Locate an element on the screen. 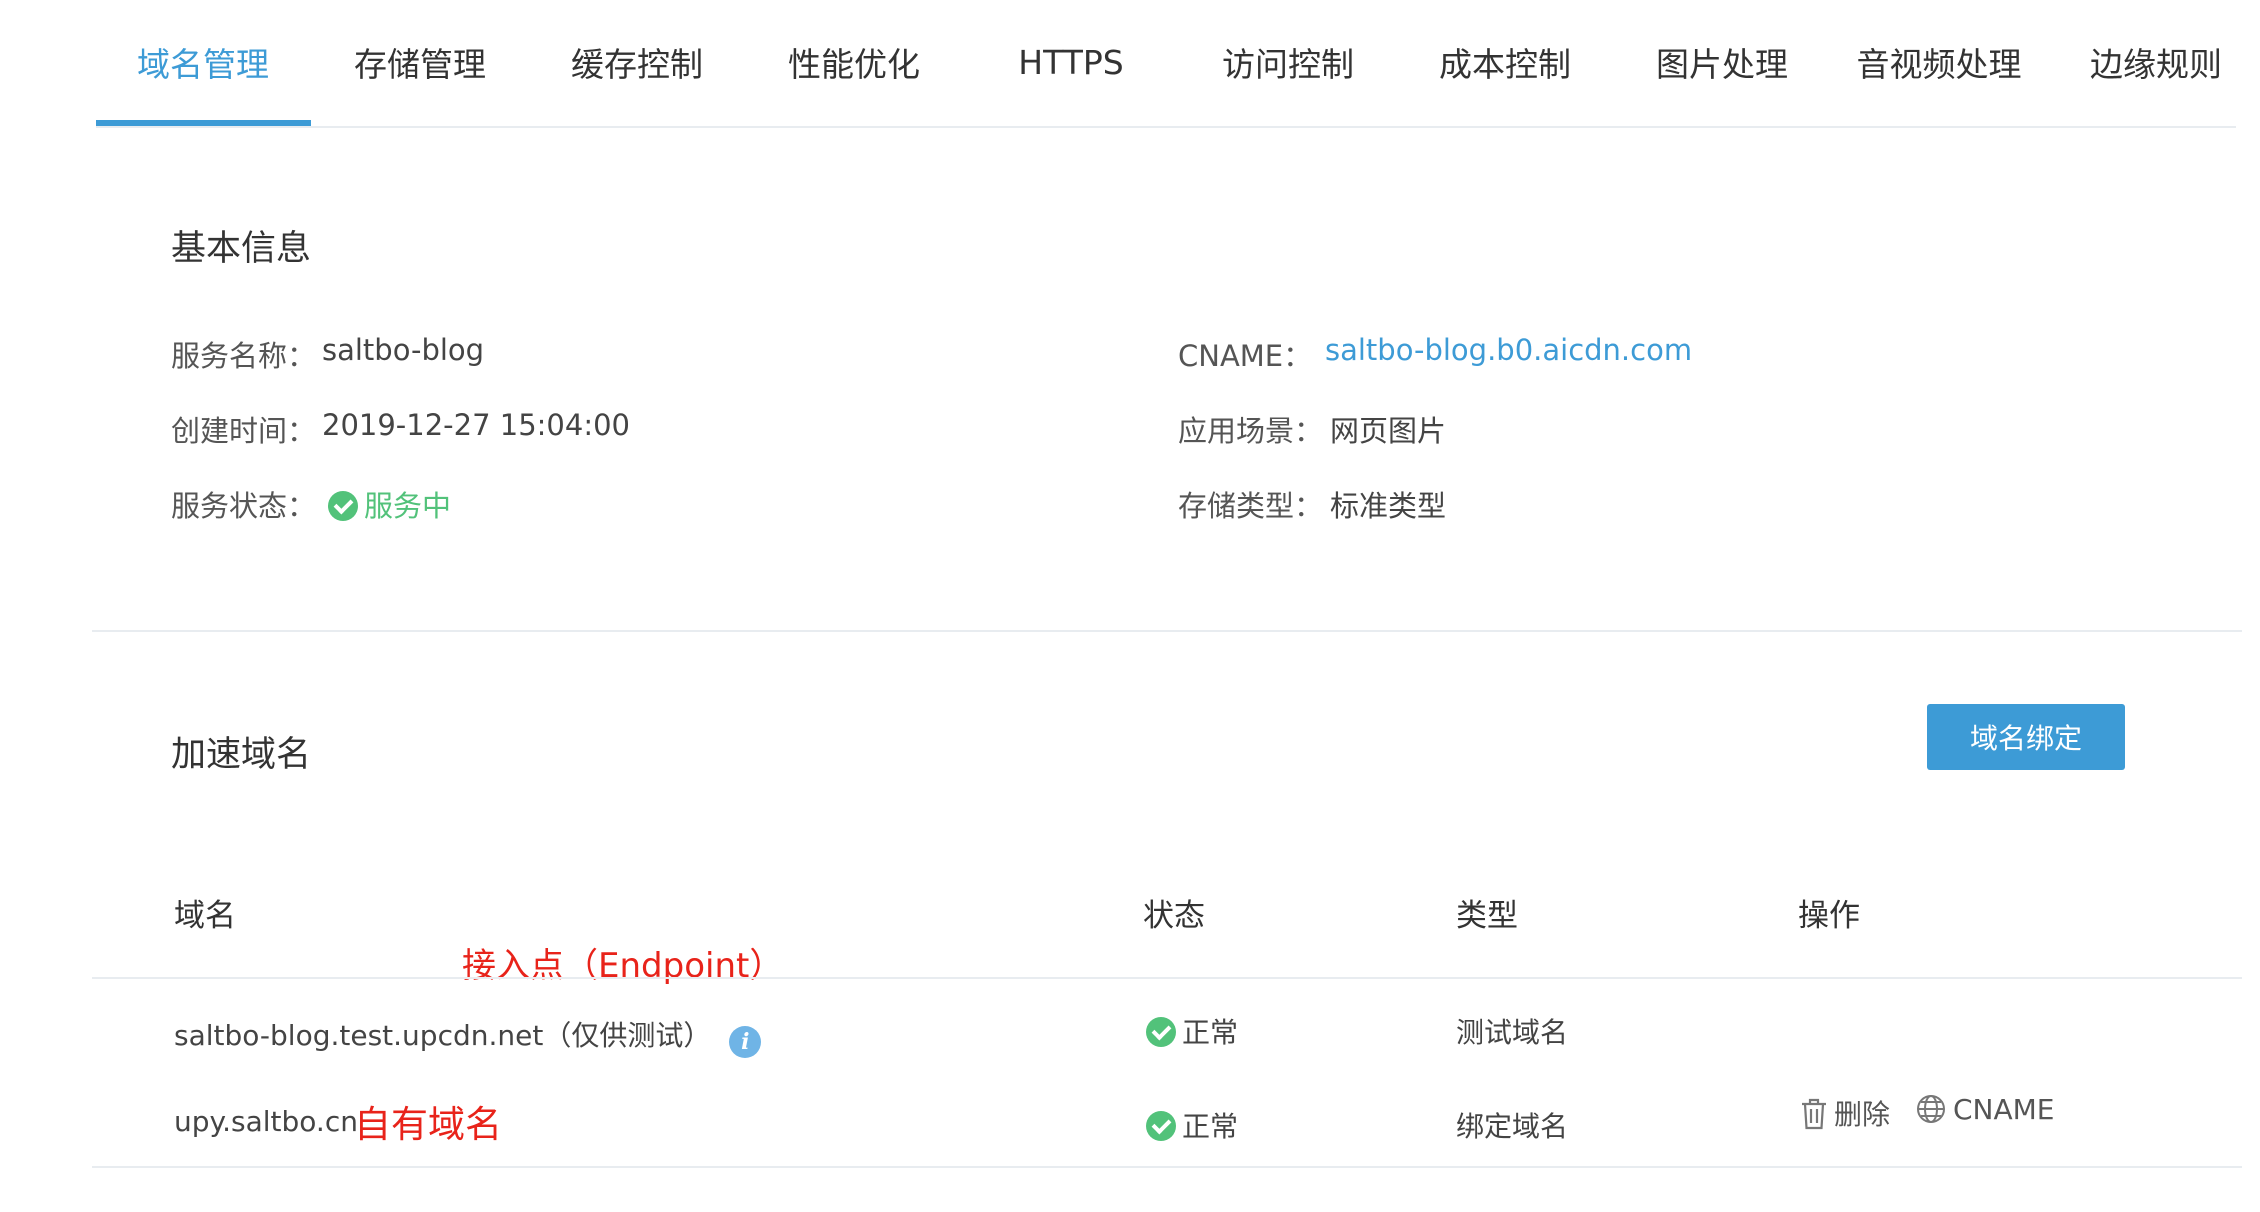  col-header-domain: 域名 is located at coordinates (205, 916).